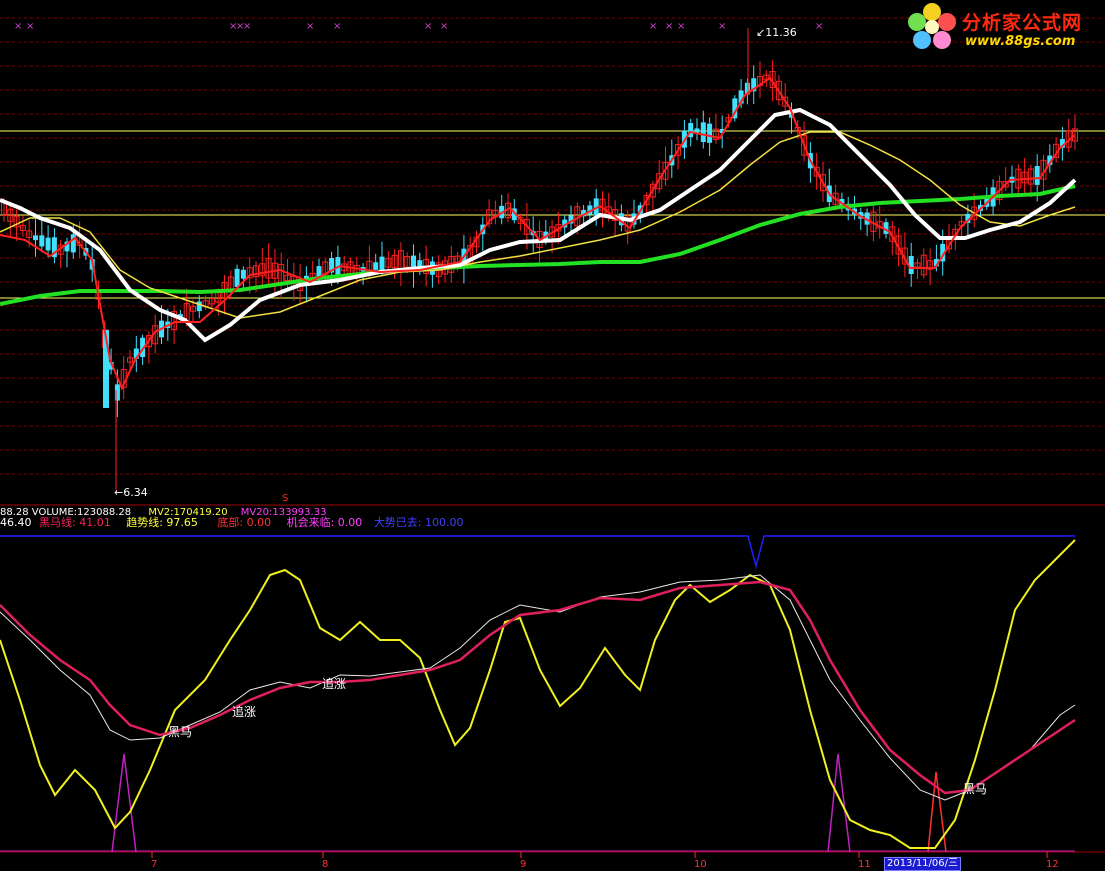 The width and height of the screenshot is (1105, 871). Describe the element at coordinates (334, 684) in the screenshot. I see `lower-label-zhuizhang-2: 追涨` at that location.